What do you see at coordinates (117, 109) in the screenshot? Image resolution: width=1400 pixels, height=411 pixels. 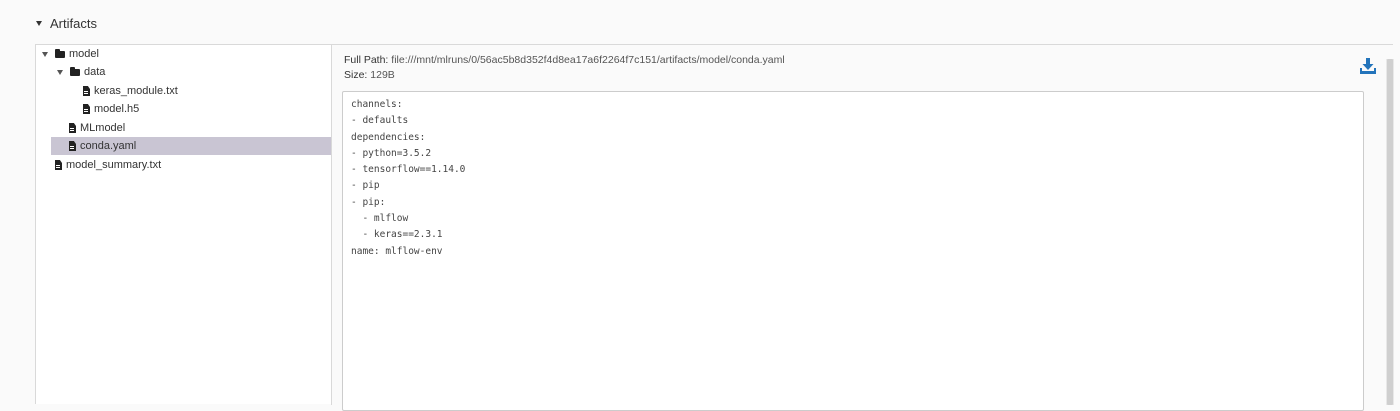 I see `tree-item-label: model.h5` at bounding box center [117, 109].